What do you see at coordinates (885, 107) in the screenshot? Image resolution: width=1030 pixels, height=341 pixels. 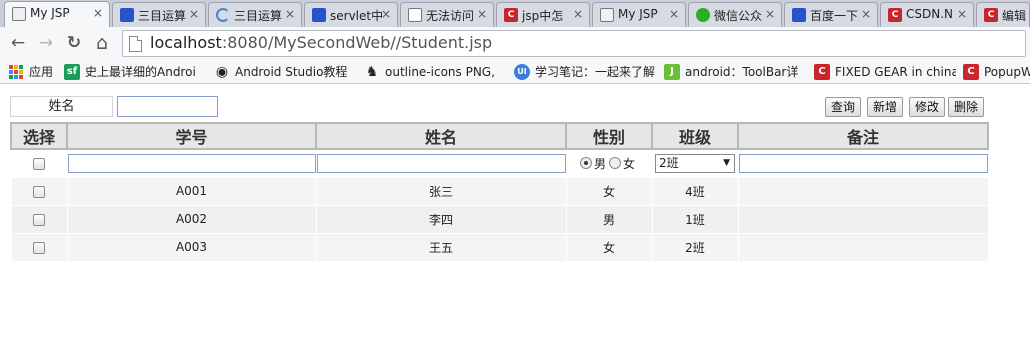 I see `add-button: 新增` at bounding box center [885, 107].